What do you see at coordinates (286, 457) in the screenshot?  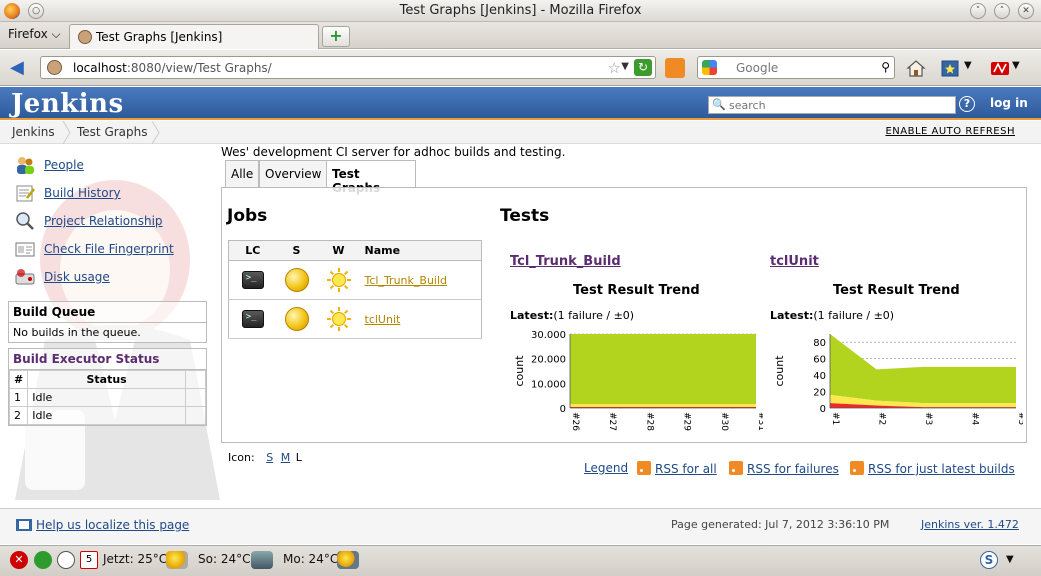 I see `icon-size-m: M` at bounding box center [286, 457].